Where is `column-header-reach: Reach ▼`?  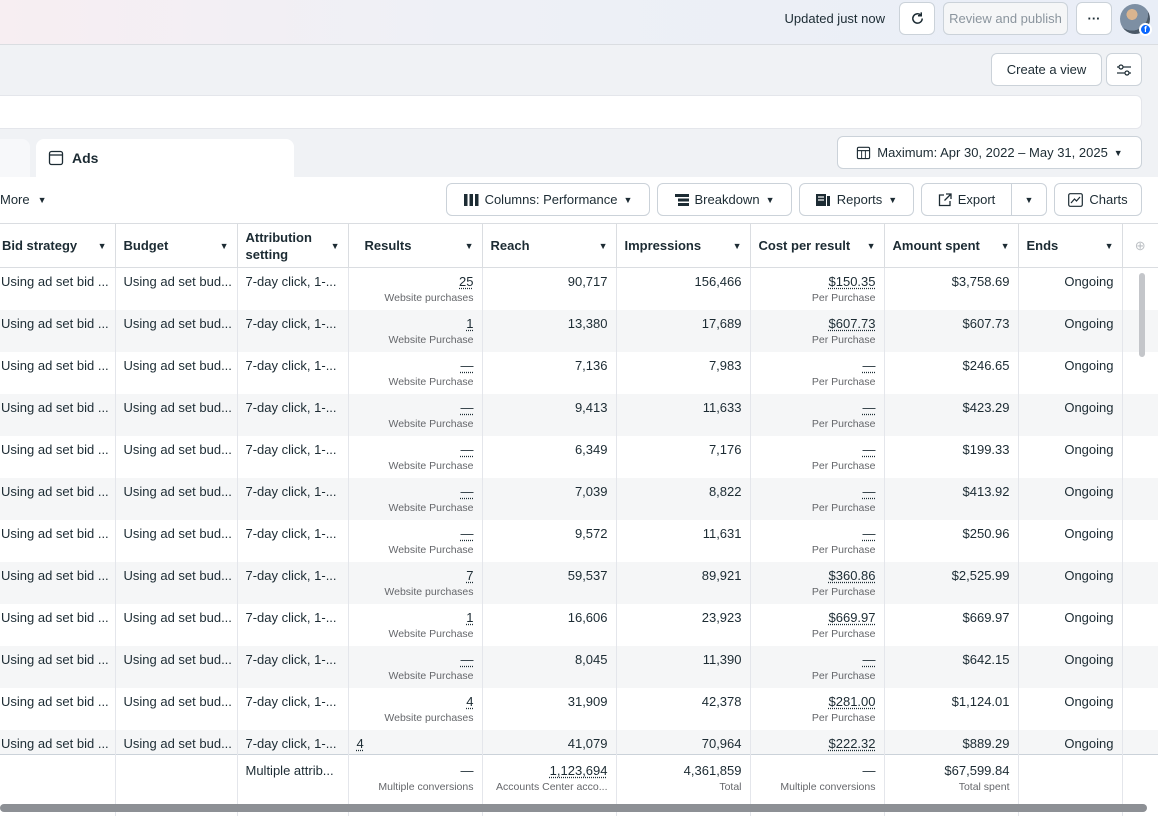 column-header-reach: Reach ▼ is located at coordinates (549, 245).